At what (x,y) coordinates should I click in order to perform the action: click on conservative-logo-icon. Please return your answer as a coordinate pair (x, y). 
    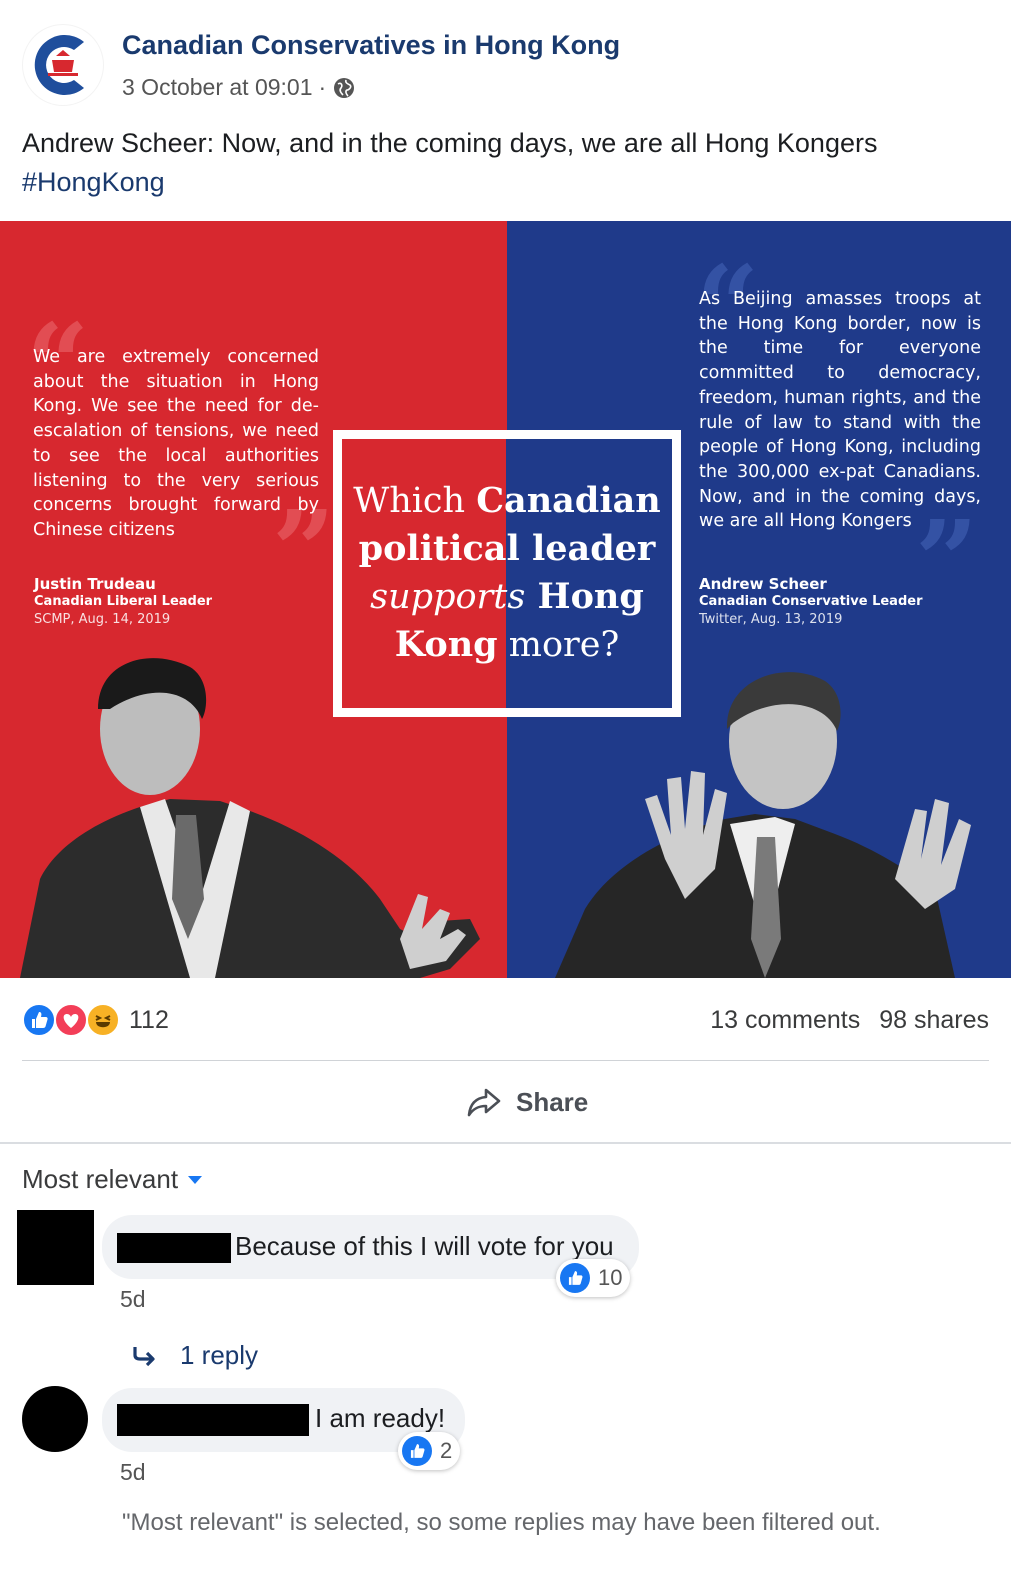
    Looking at the image, I should click on (63, 65).